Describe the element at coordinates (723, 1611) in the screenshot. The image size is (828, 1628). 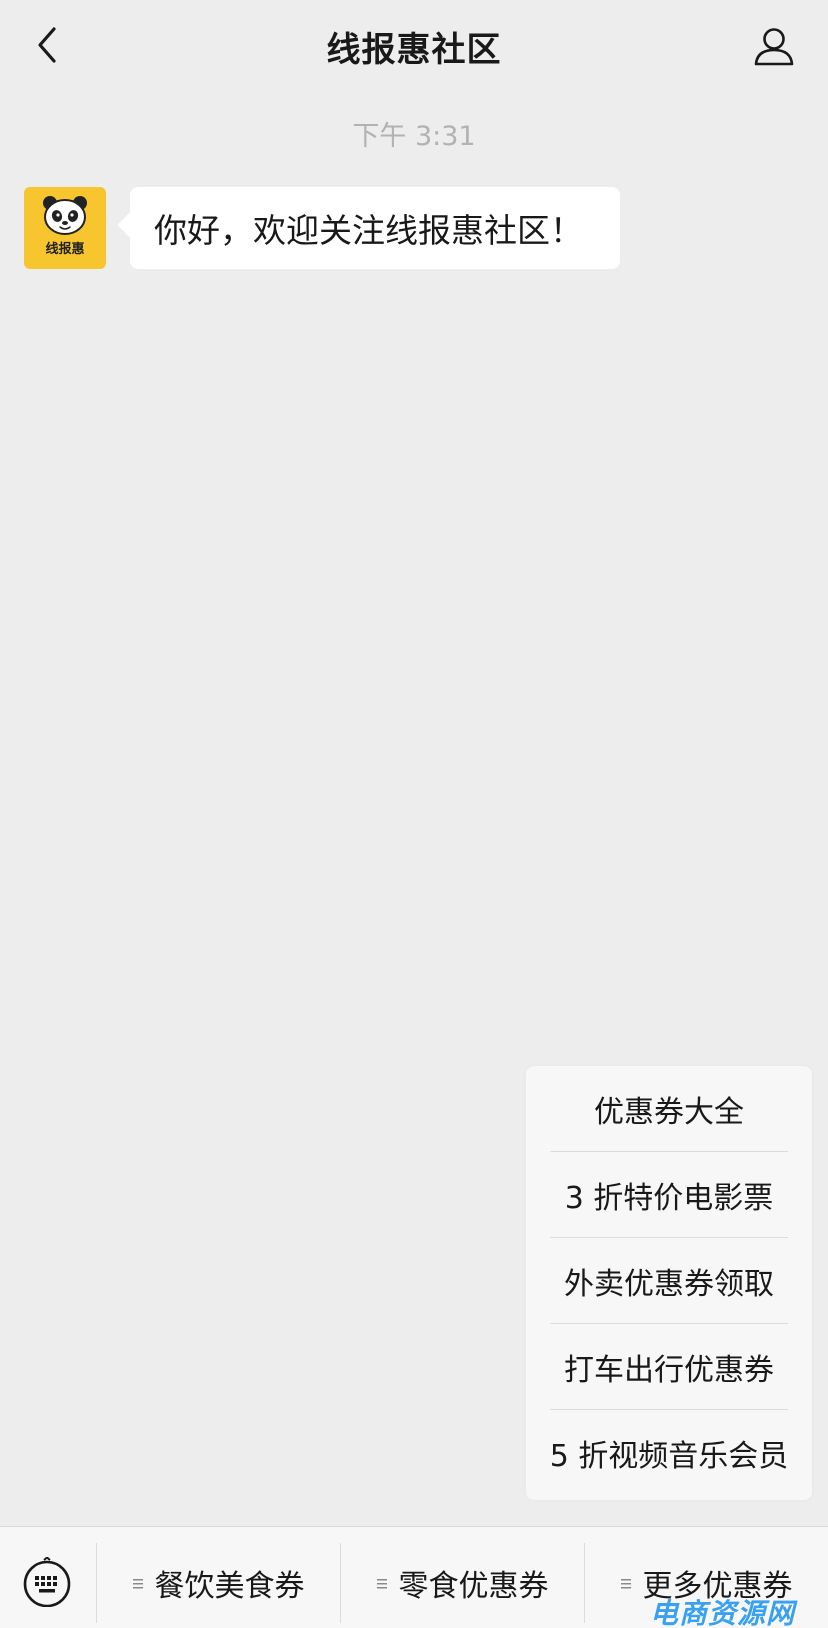
I see `watermark: 电商资源网` at that location.